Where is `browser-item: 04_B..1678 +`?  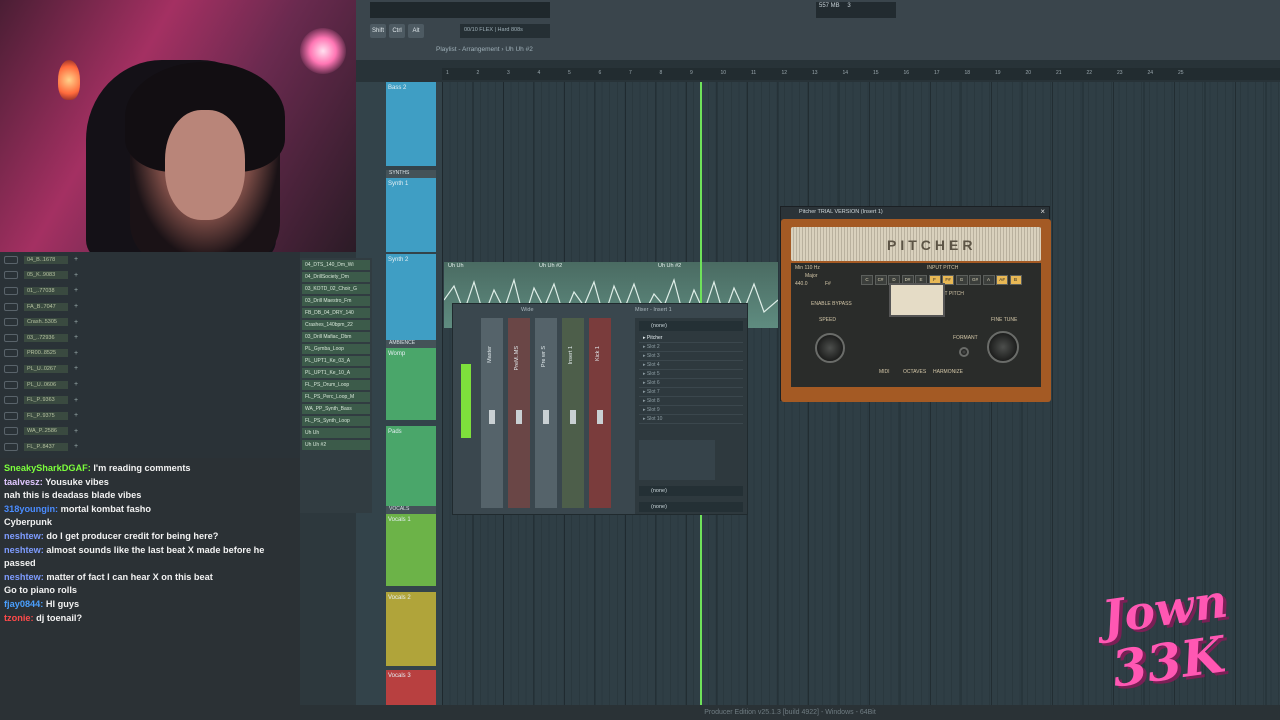
browser-item: 04_B..1678 + is located at coordinates (150, 260).